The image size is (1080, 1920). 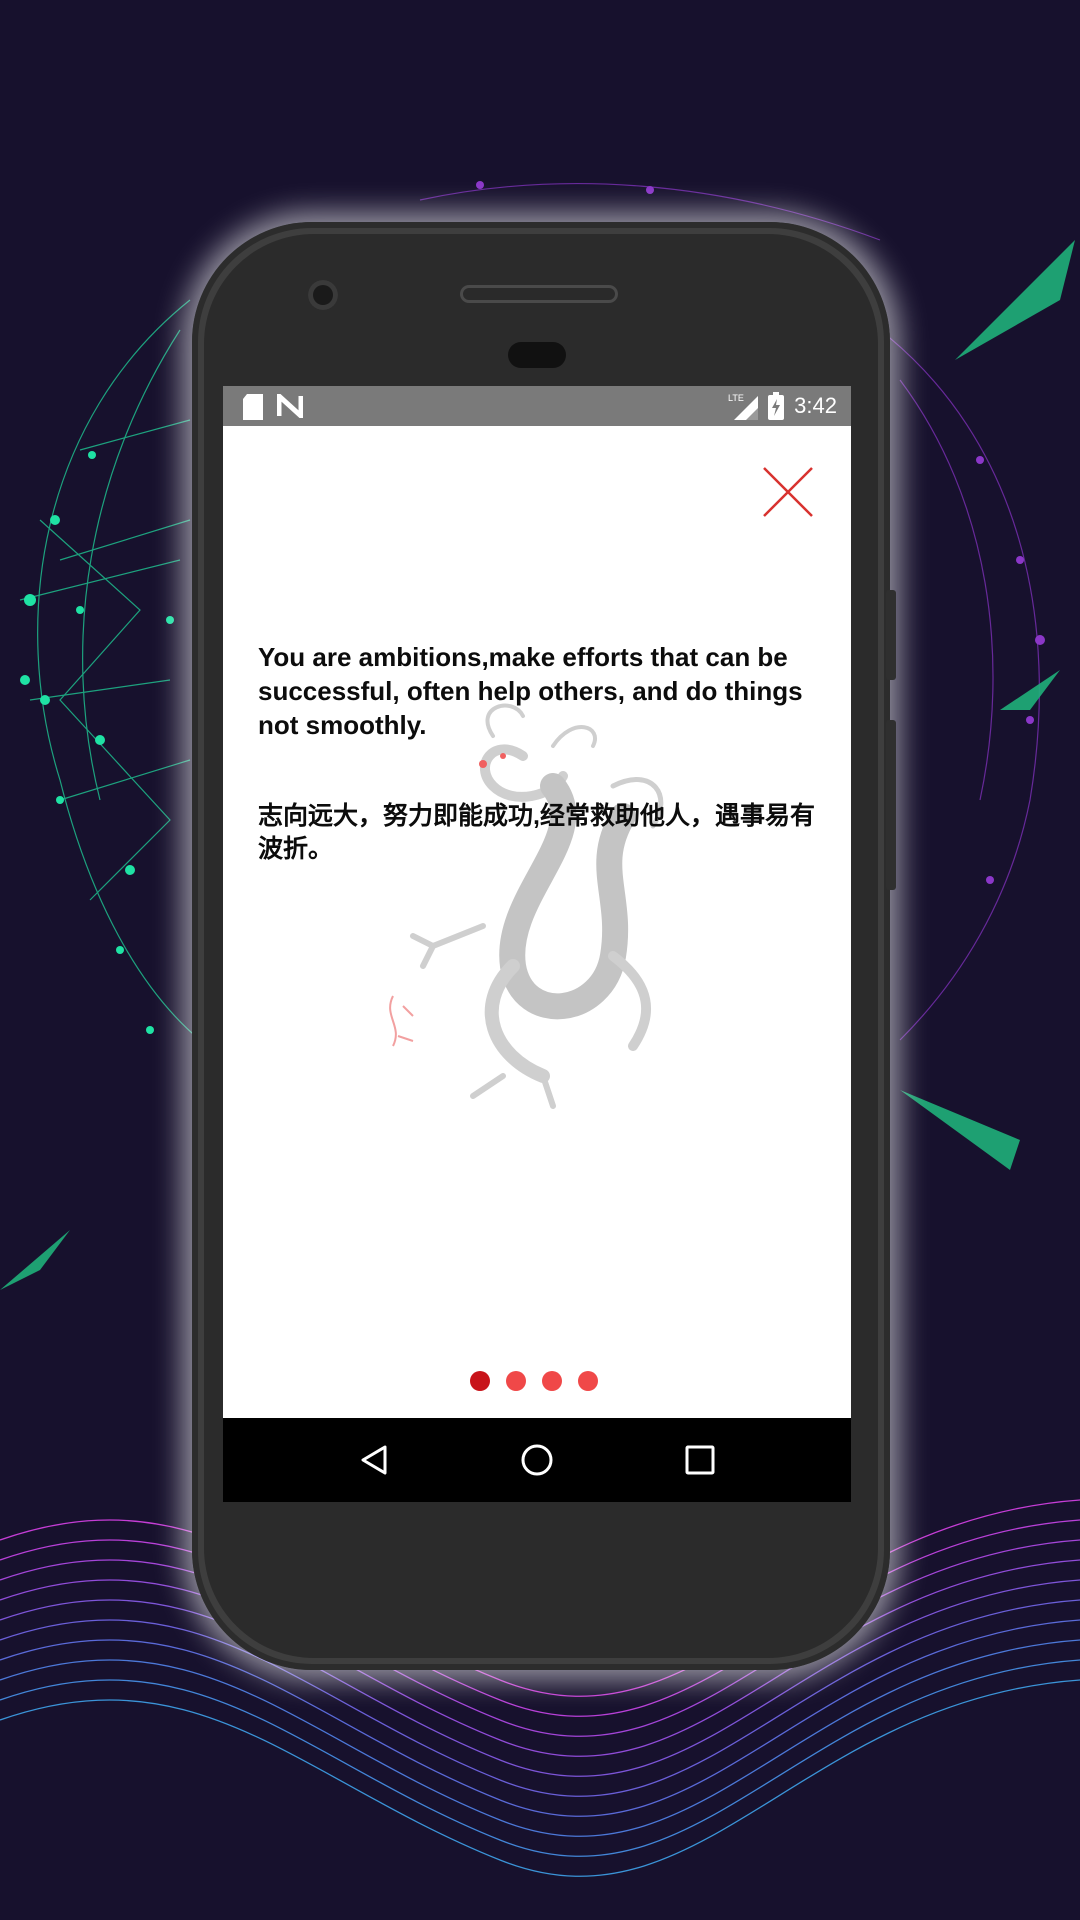 I want to click on close-icon, so click(x=788, y=492).